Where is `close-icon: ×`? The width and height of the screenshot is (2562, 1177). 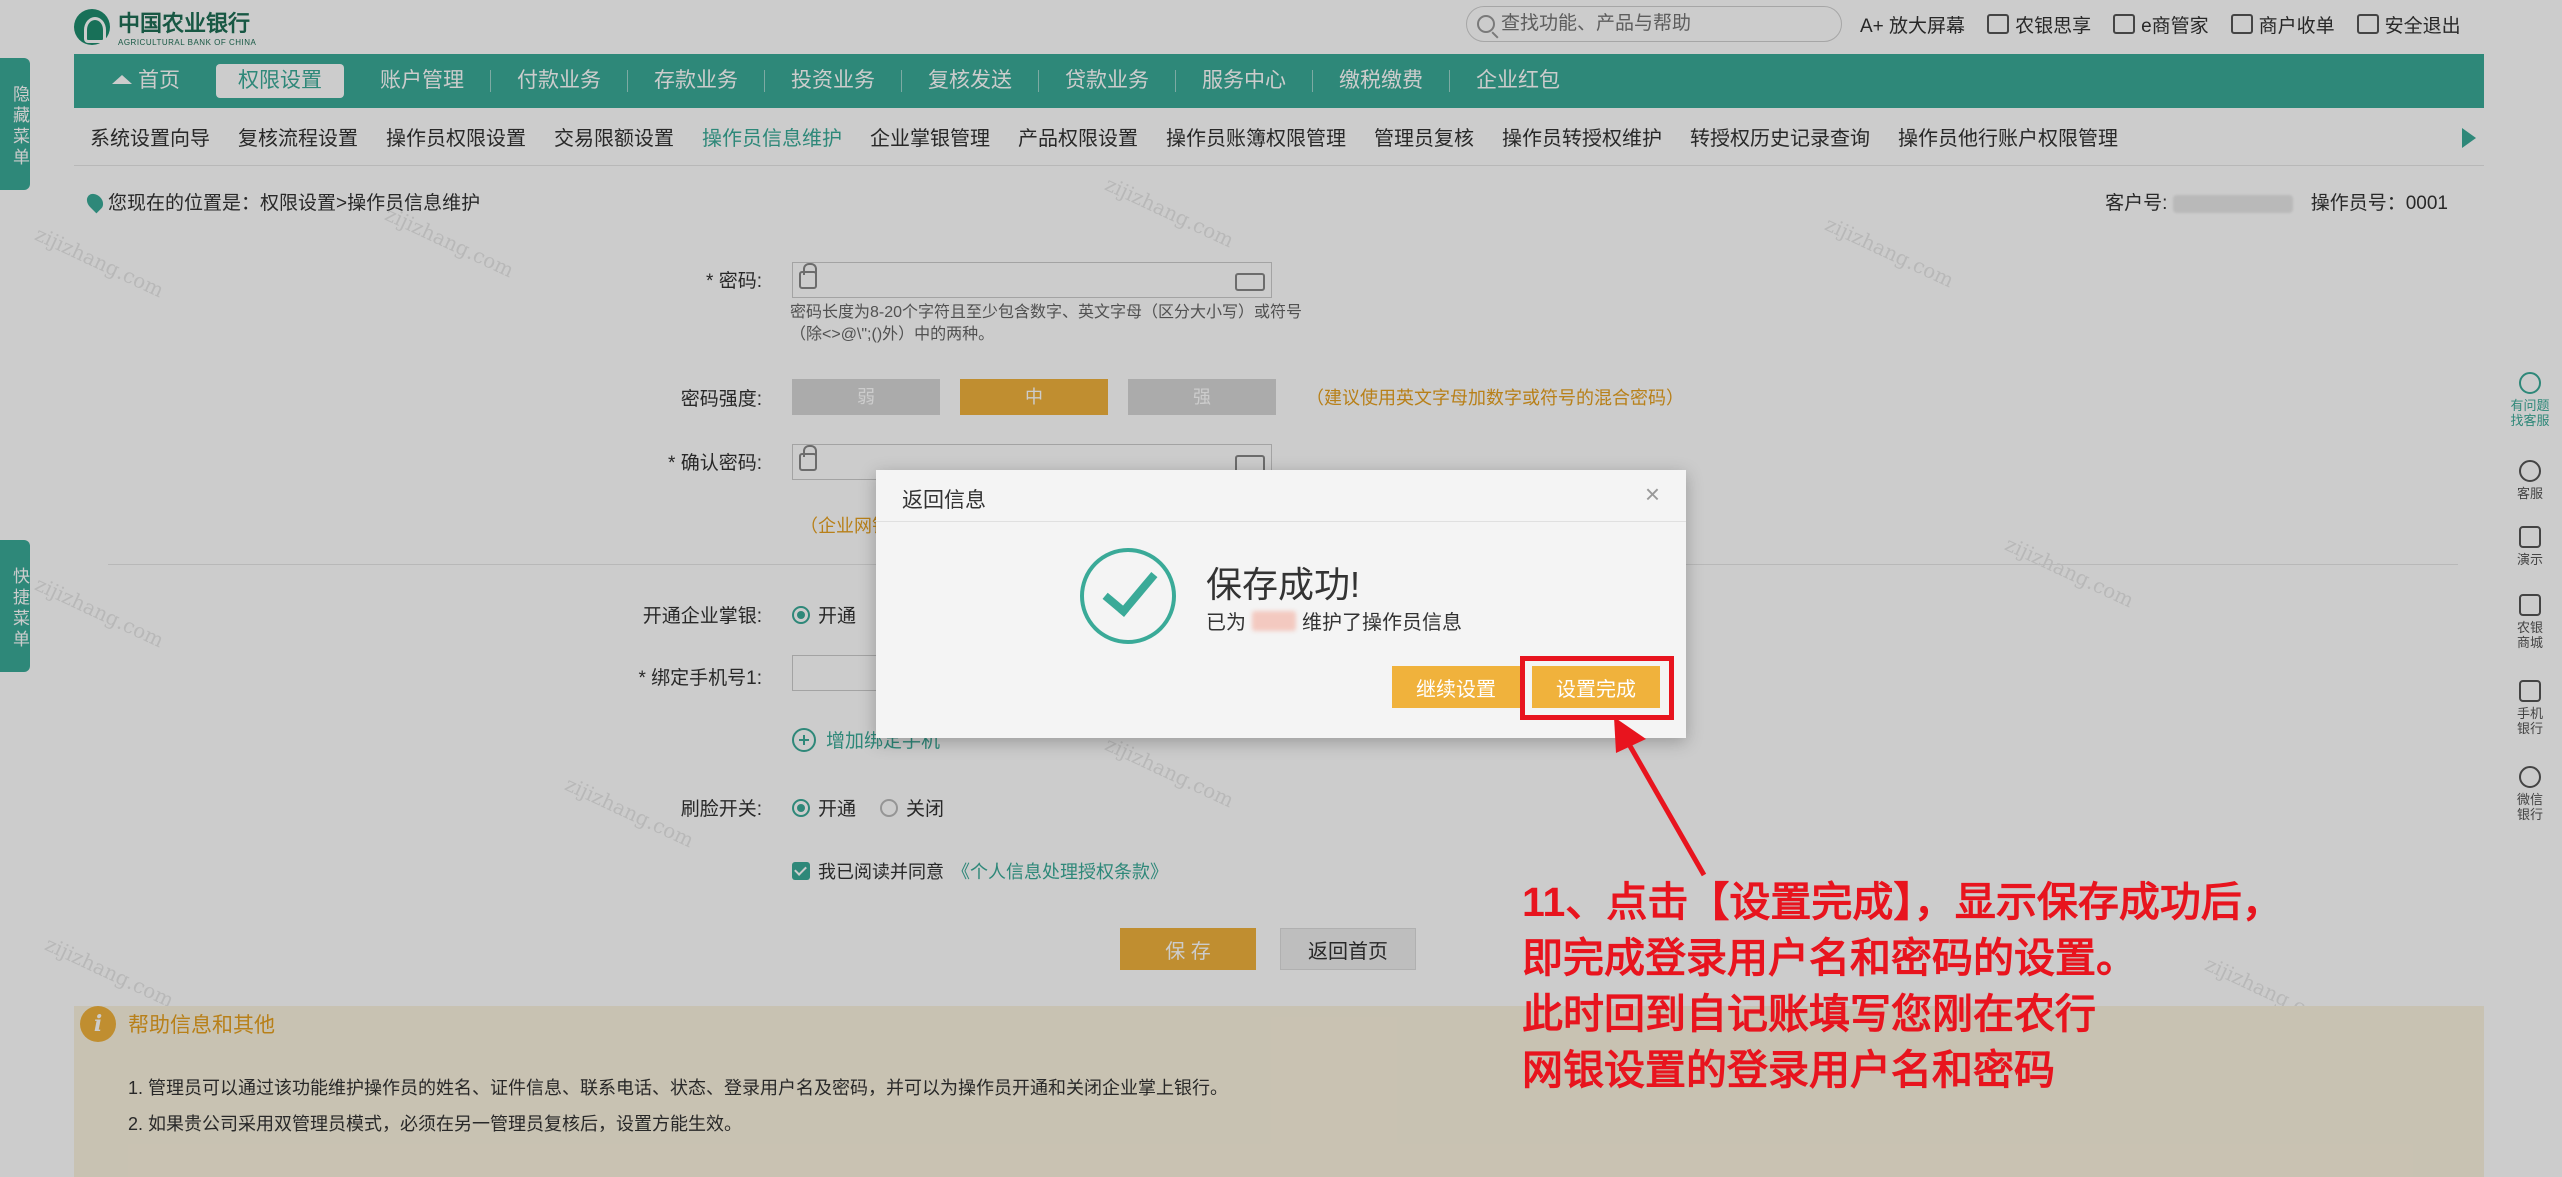 close-icon: × is located at coordinates (1652, 494).